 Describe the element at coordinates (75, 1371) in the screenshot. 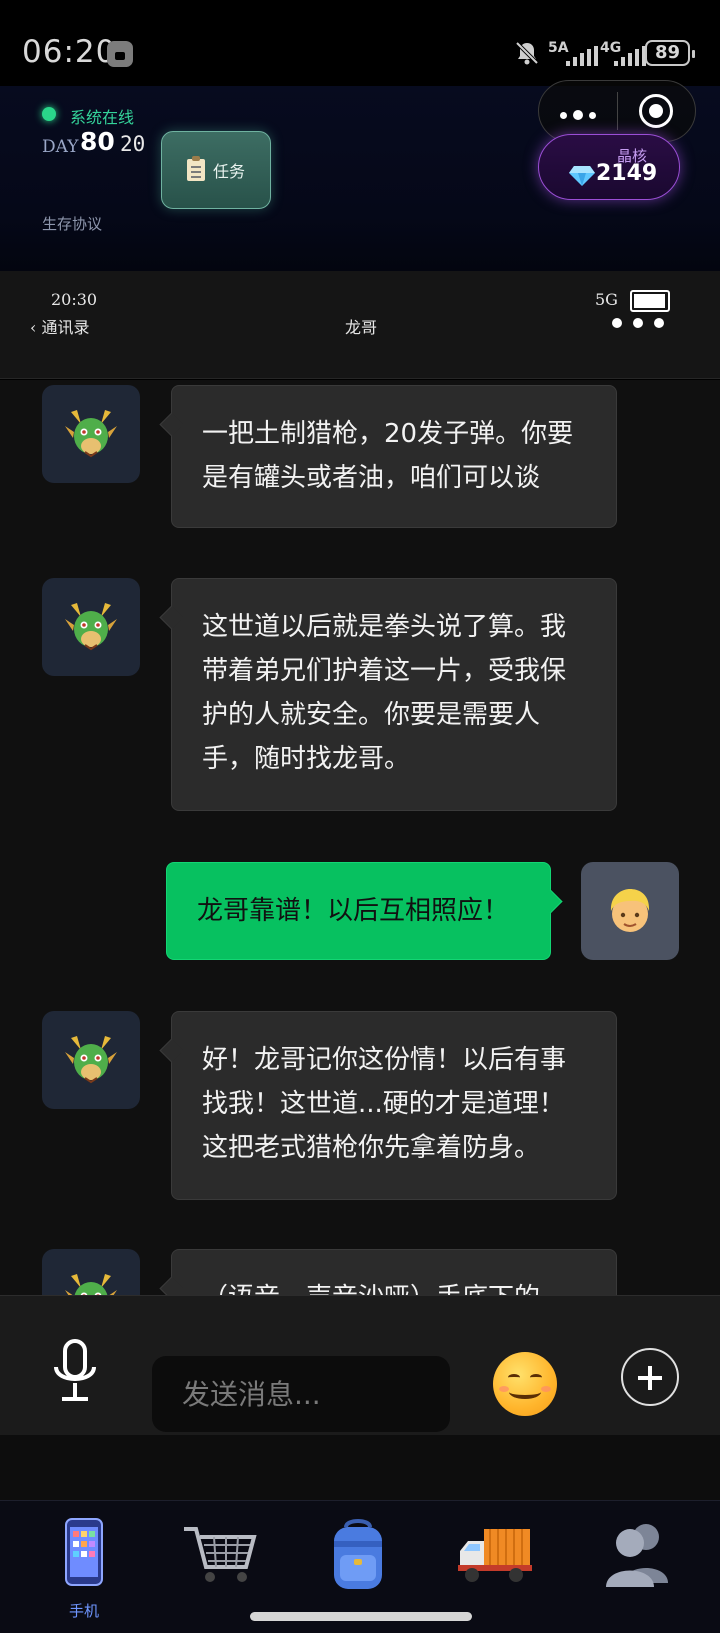

I see `microphone-icon` at that location.